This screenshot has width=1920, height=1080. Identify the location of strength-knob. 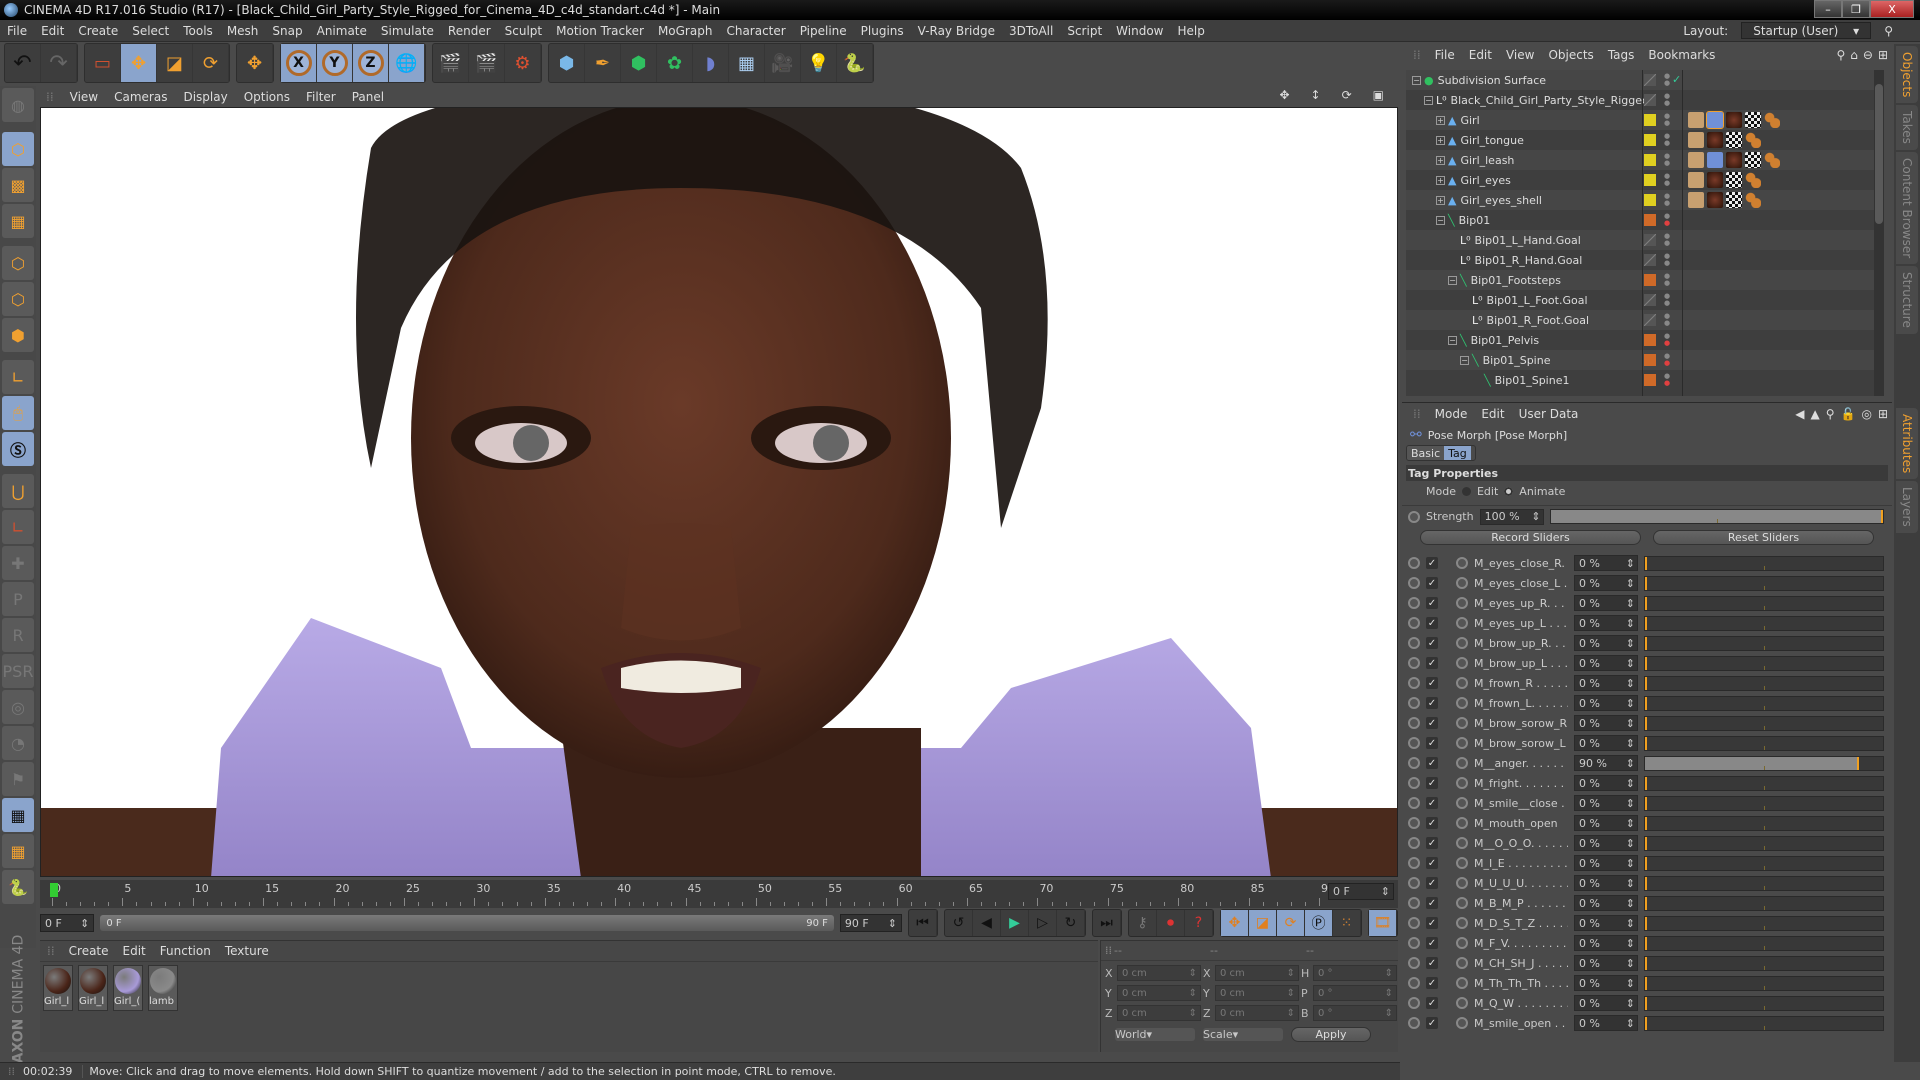
(1882, 516).